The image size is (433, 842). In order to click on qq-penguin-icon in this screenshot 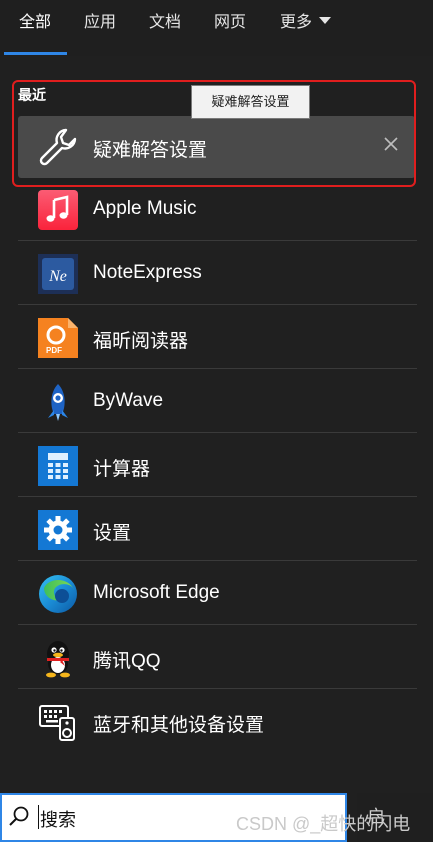, I will do `click(58, 659)`.